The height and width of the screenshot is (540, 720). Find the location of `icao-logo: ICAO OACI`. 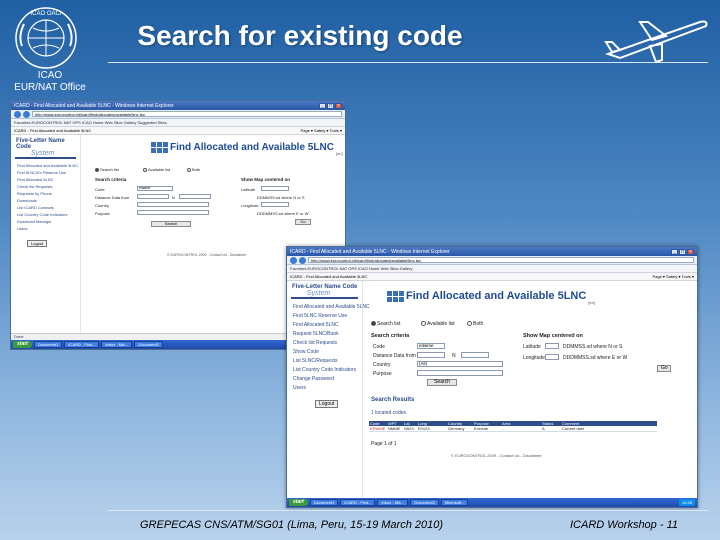

icao-logo: ICAO OACI is located at coordinates (46, 38).